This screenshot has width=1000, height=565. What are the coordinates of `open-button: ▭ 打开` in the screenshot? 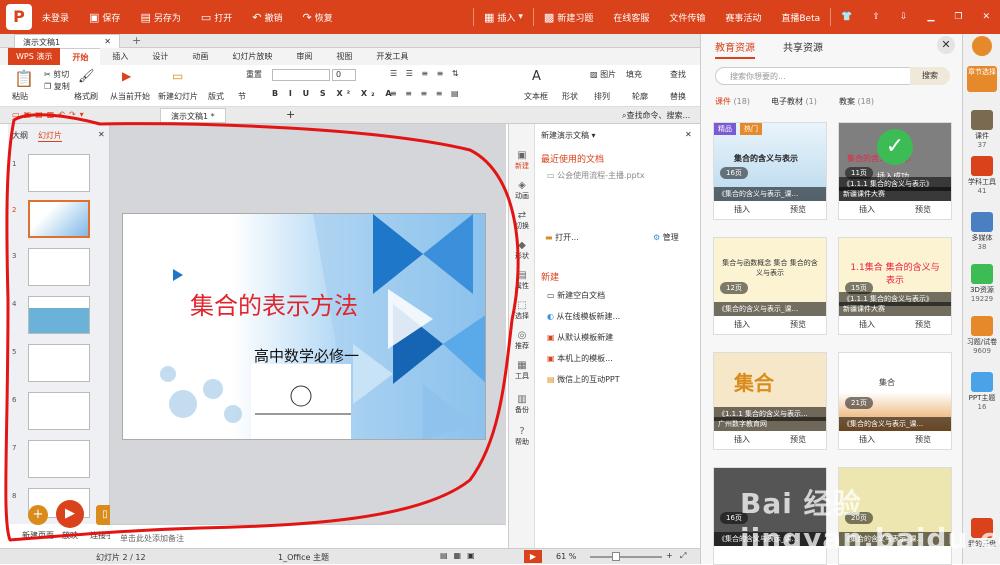 It's located at (216, 17).